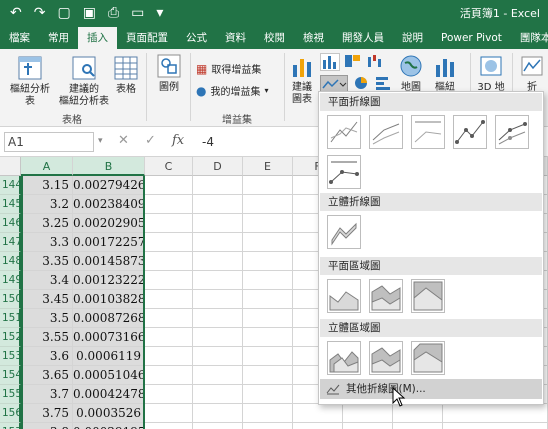 The width and height of the screenshot is (548, 429). Describe the element at coordinates (109, 413) in the screenshot. I see `cell-b: 0.0003526` at that location.